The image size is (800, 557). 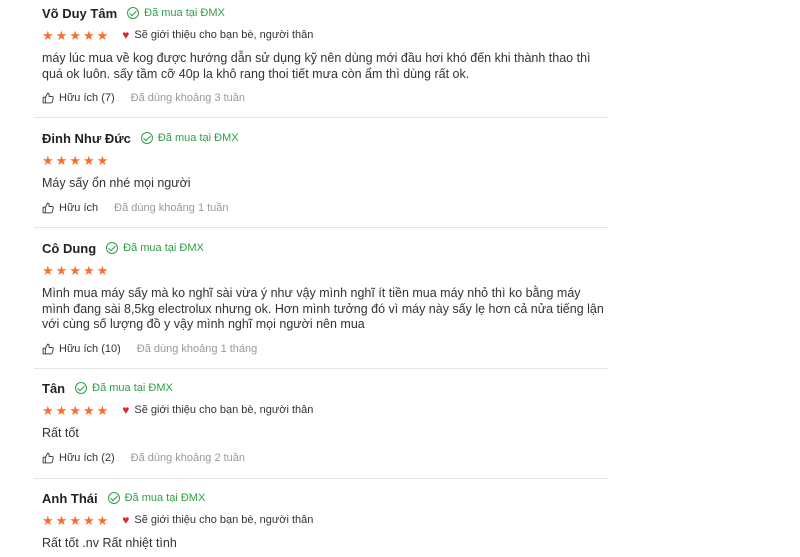 I want to click on review-content: Rất tốt .nv Rất nhiệt tình, so click(x=109, y=543).